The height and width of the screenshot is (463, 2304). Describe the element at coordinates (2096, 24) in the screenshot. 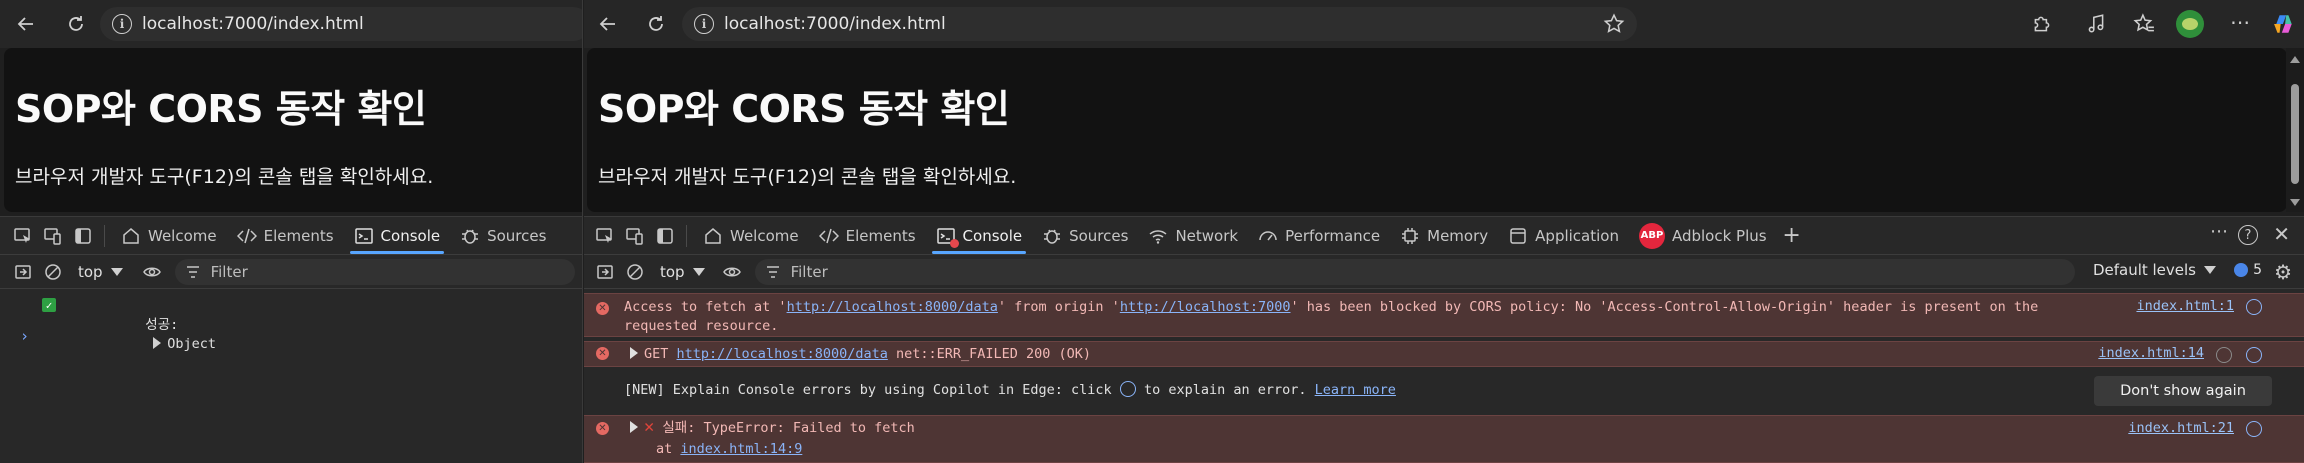

I see `media-button` at that location.